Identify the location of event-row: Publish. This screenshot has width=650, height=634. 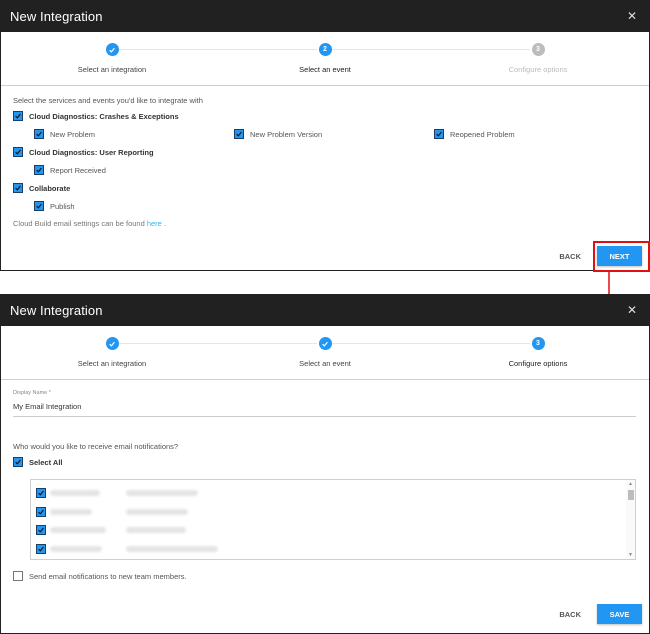
(325, 206).